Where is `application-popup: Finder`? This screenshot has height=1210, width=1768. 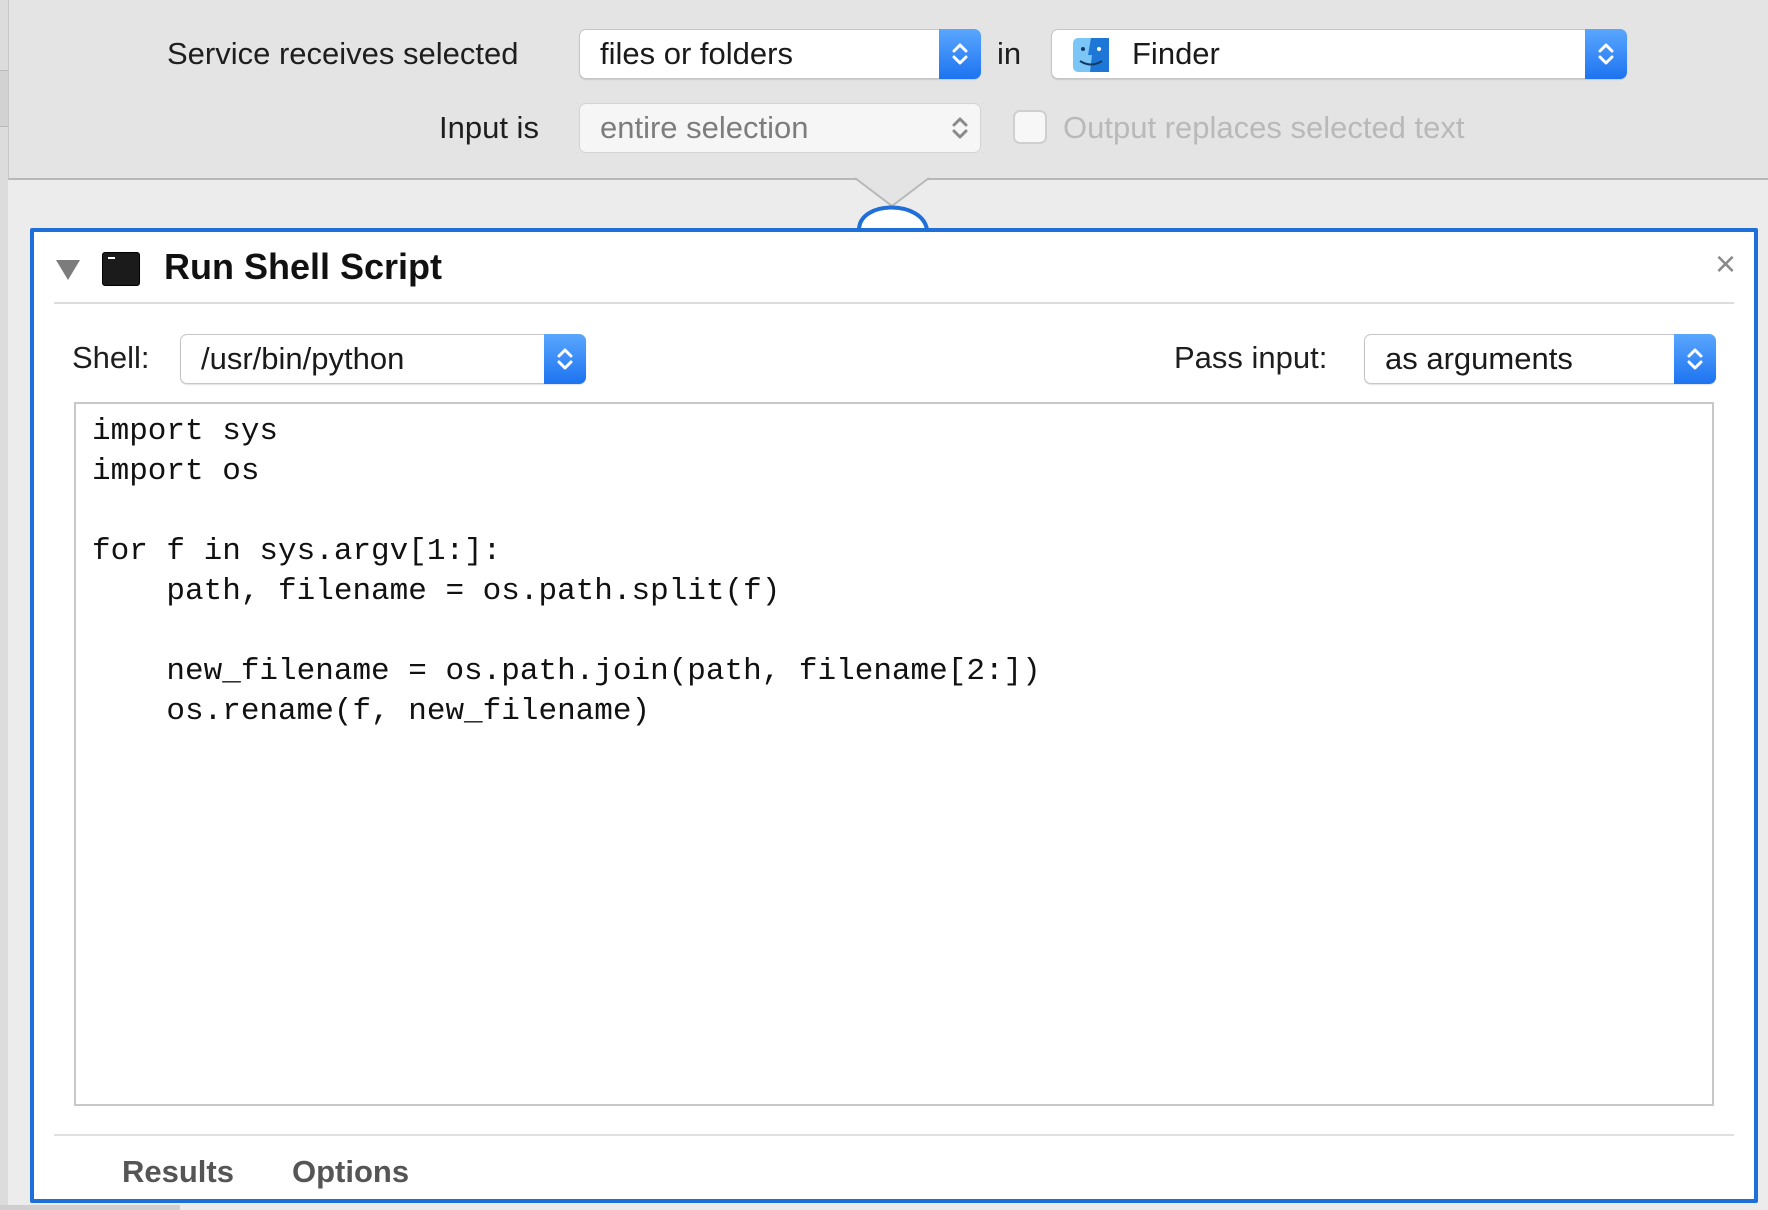 application-popup: Finder is located at coordinates (1339, 54).